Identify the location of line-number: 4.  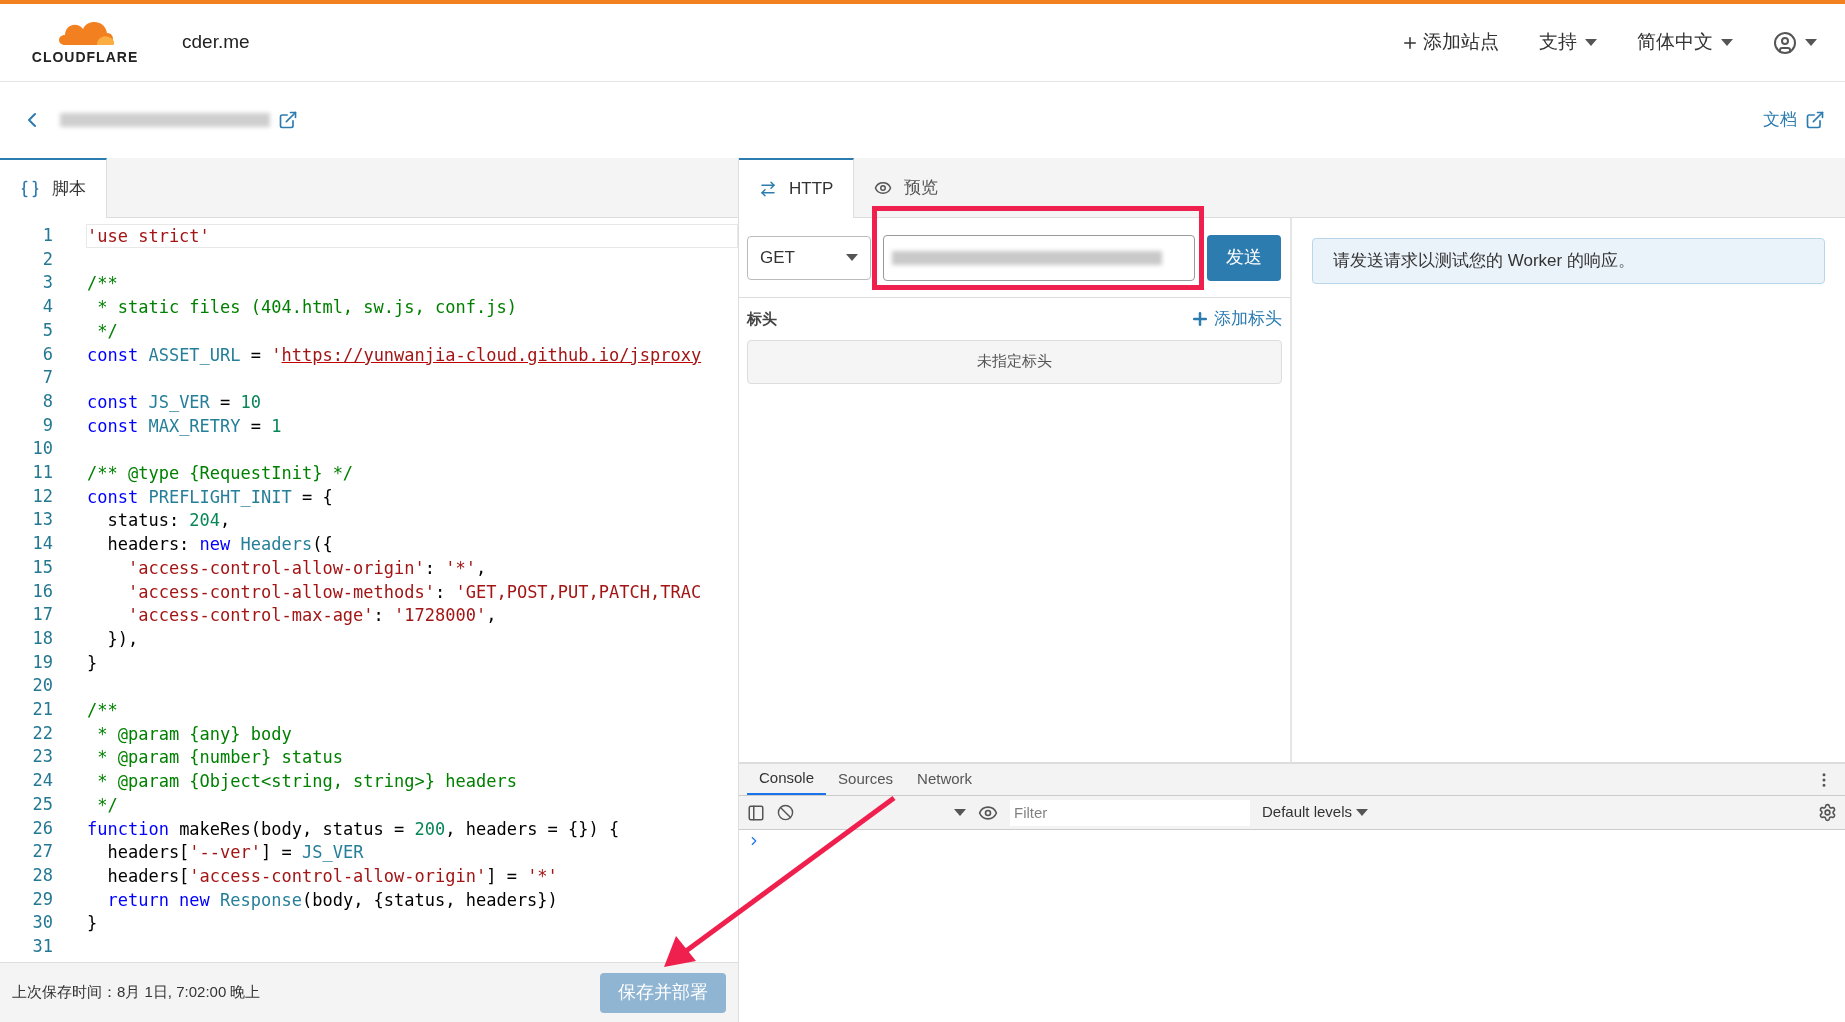
(47, 307).